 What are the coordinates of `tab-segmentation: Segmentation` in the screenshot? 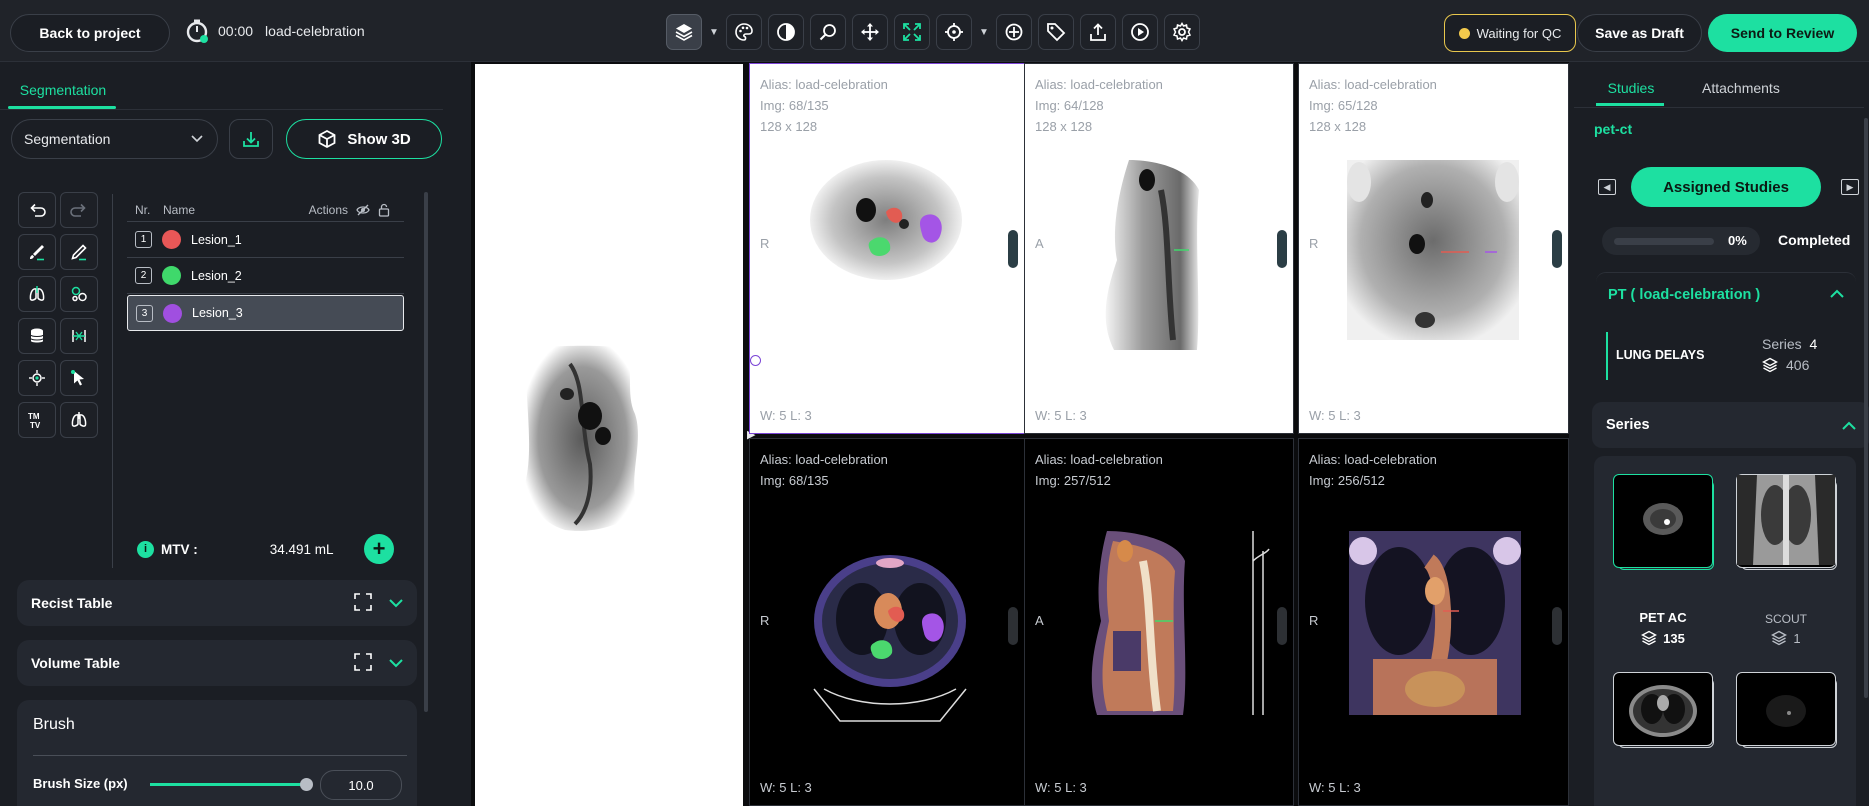 It's located at (63, 90).